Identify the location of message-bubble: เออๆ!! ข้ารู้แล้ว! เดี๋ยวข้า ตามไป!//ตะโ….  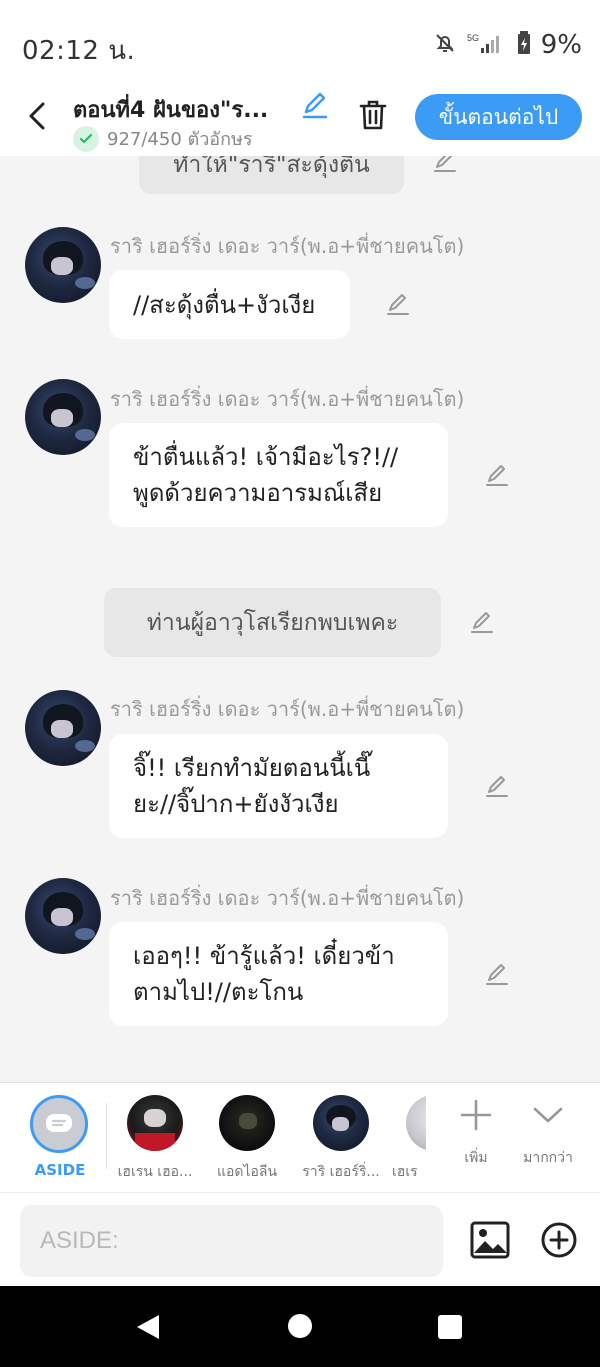
(278, 974).